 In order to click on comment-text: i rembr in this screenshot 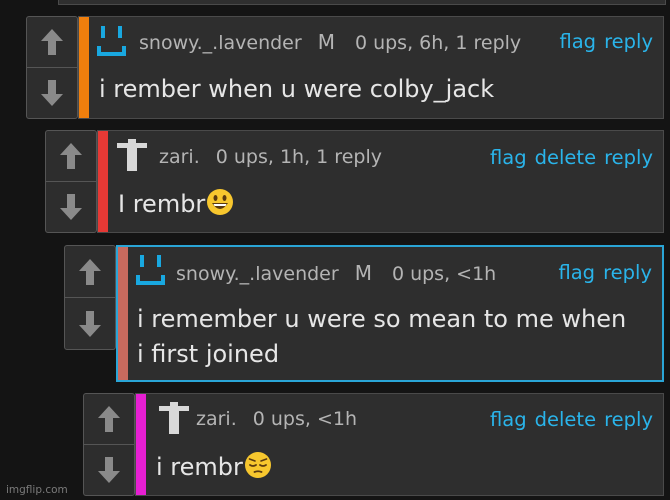, I will do `click(214, 467)`.